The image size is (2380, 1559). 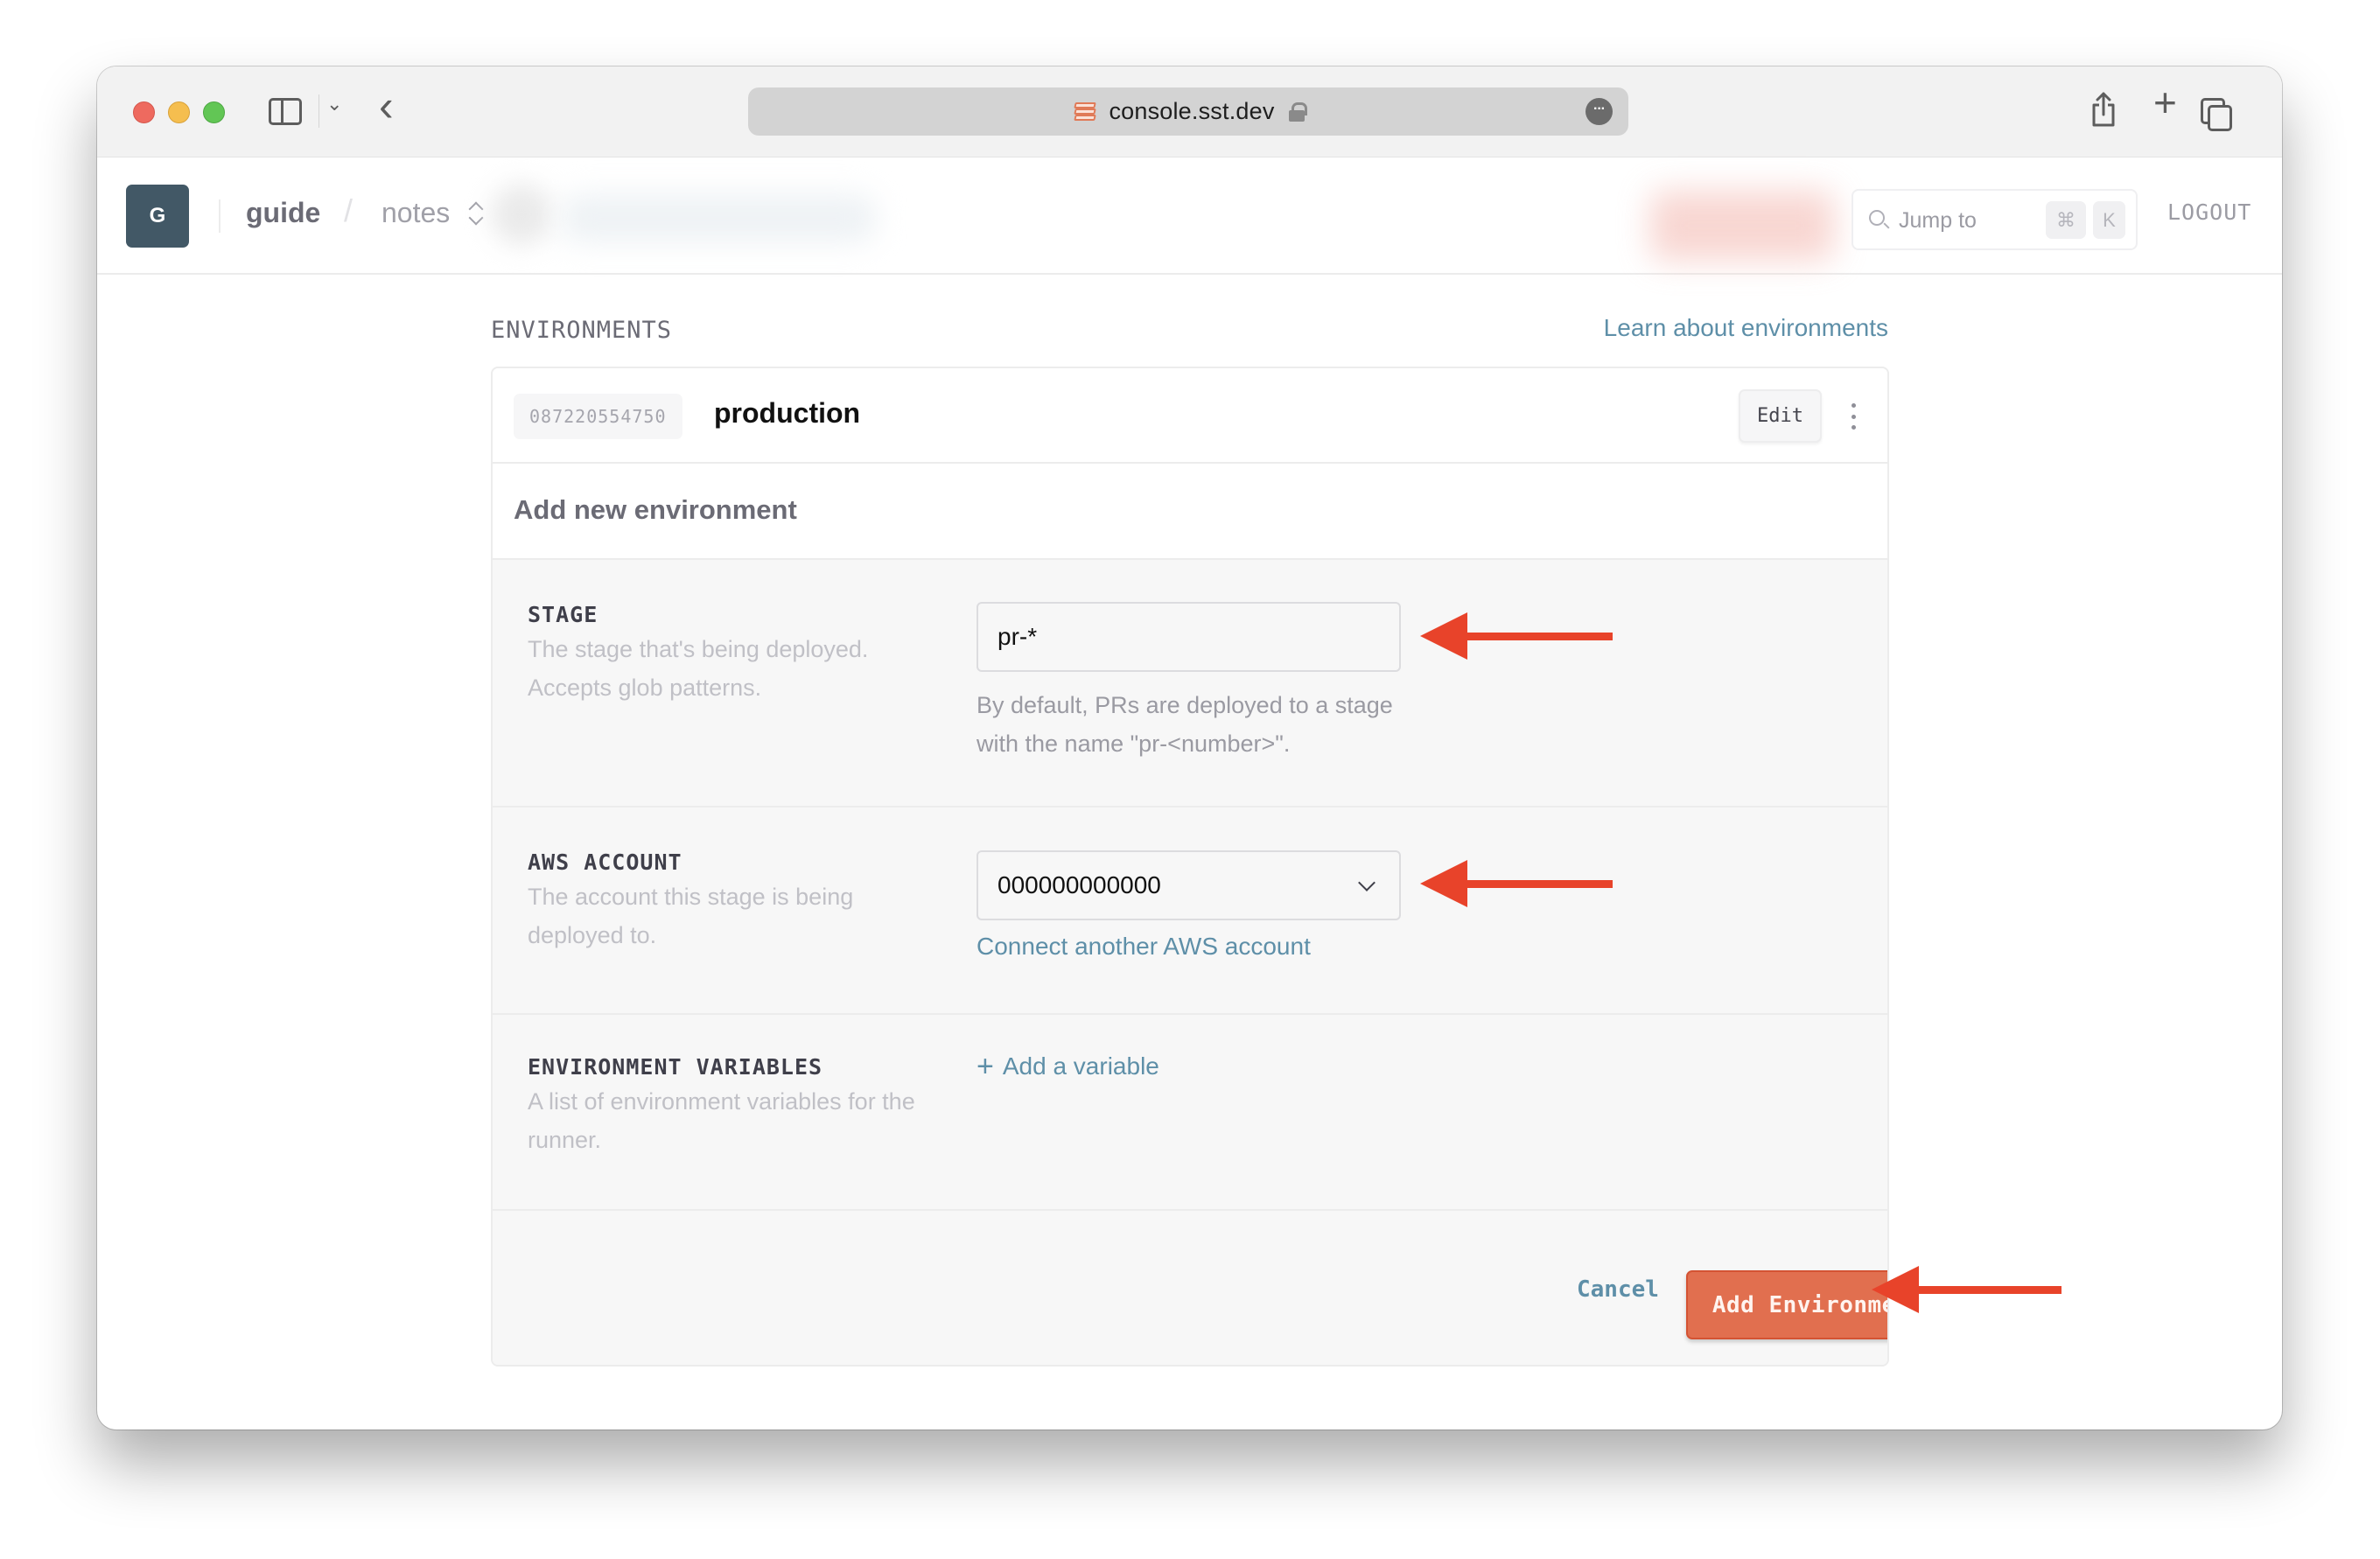 I want to click on stage-label: STAGE, so click(x=563, y=614).